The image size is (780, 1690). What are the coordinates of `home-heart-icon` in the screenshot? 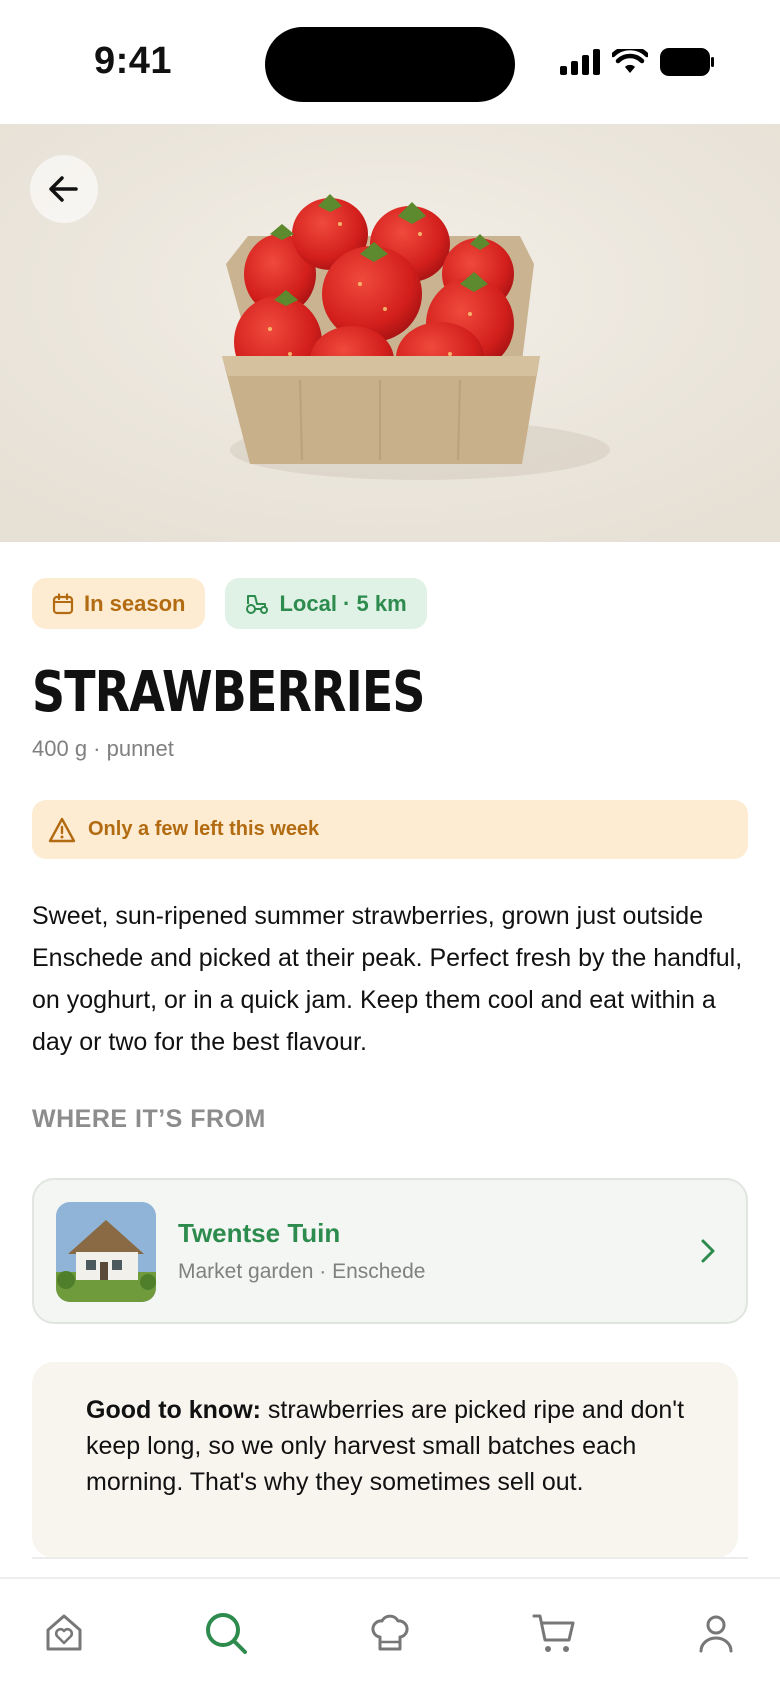 It's located at (64, 1632).